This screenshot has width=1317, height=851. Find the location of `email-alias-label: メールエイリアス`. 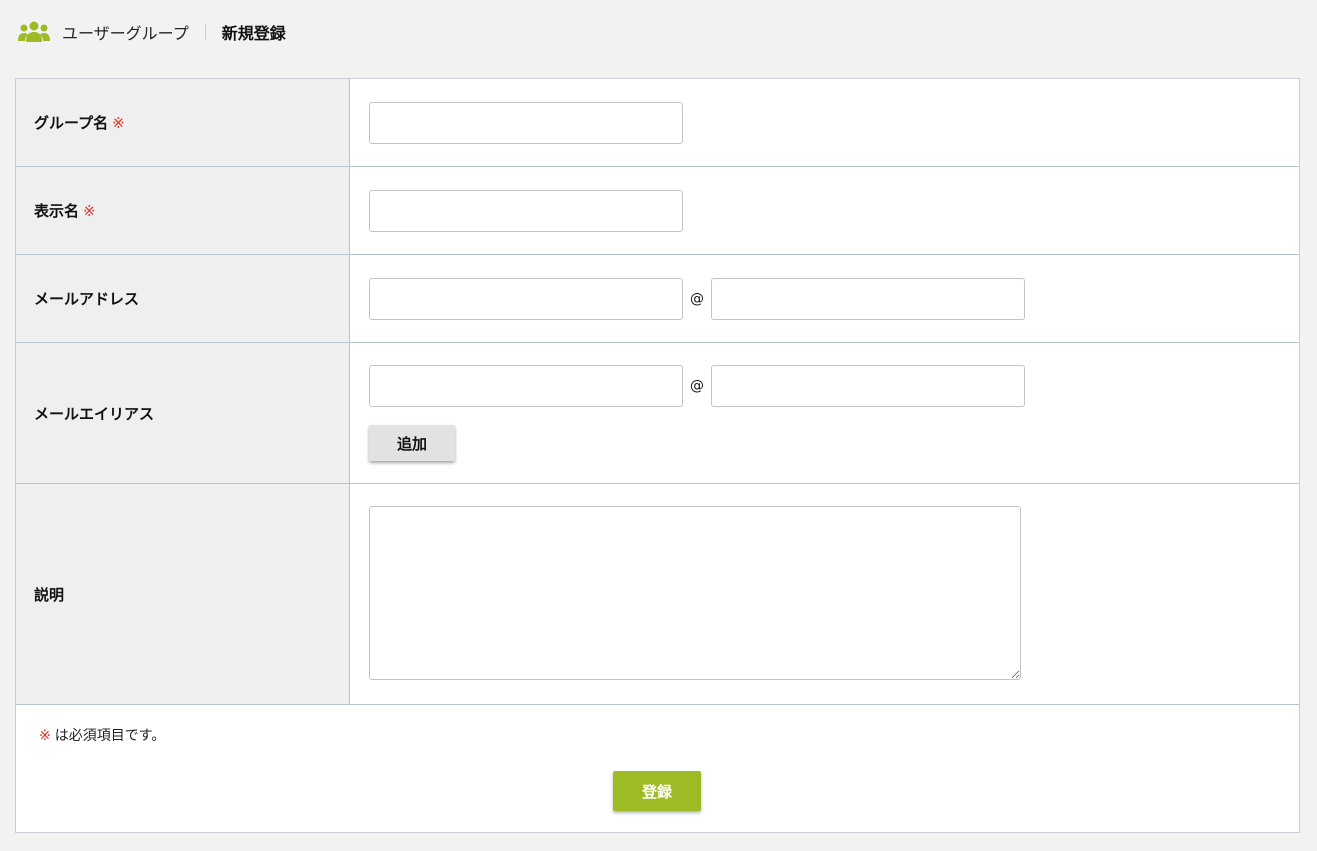

email-alias-label: メールエイリアス is located at coordinates (183, 413).